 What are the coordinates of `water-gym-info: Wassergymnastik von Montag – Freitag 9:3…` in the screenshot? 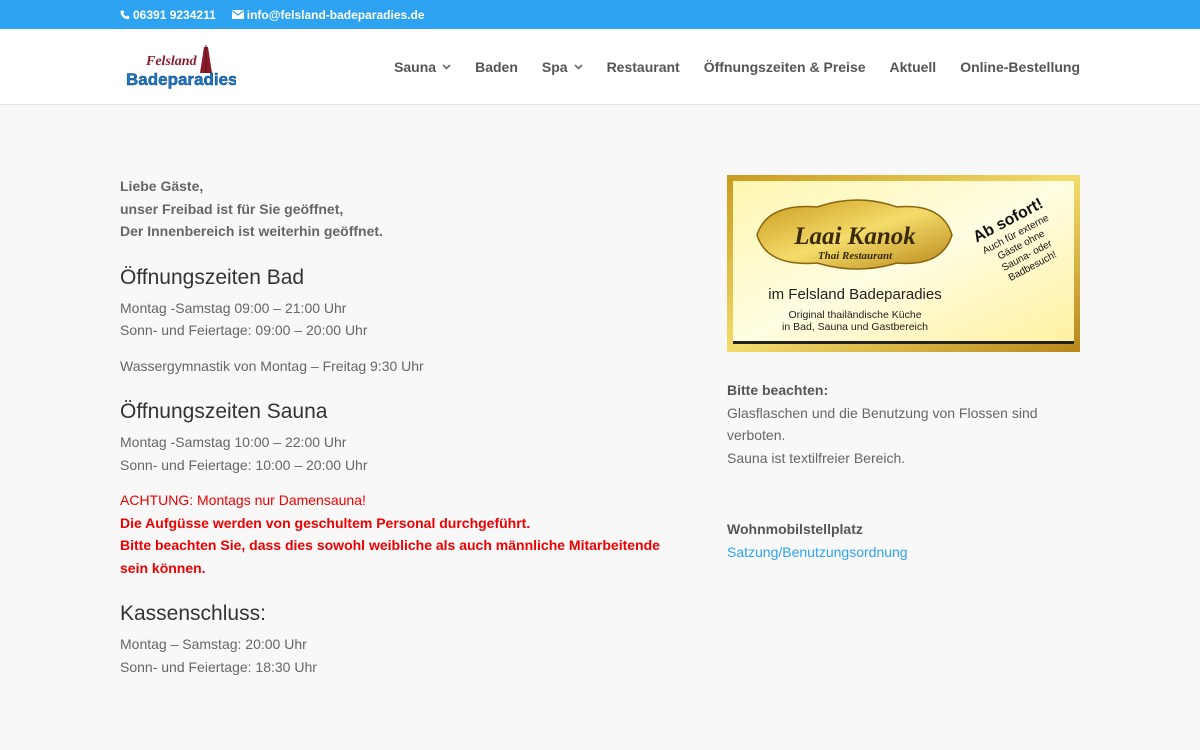 It's located at (272, 365).